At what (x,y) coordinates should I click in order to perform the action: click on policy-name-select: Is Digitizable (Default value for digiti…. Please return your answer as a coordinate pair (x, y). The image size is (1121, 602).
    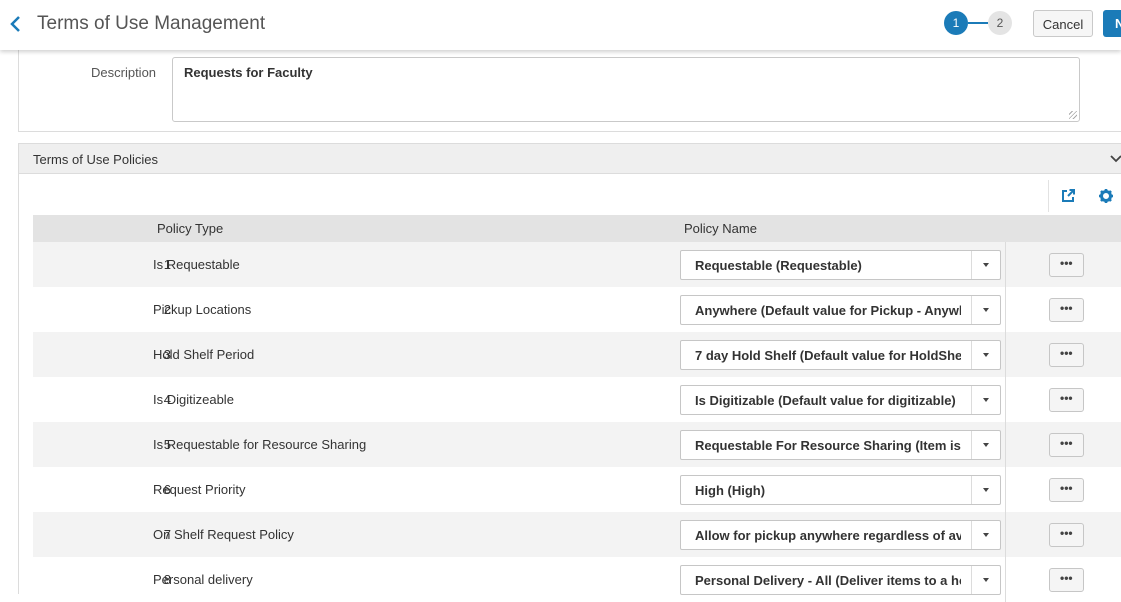
    Looking at the image, I should click on (840, 400).